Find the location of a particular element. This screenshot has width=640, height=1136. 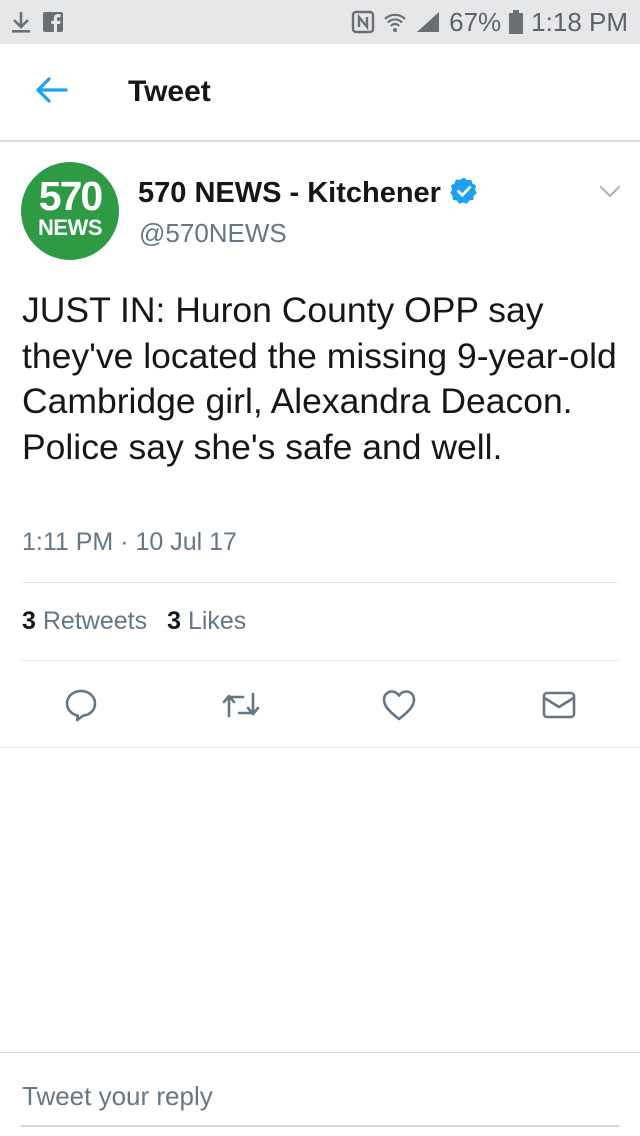

nfc-icon is located at coordinates (363, 22).